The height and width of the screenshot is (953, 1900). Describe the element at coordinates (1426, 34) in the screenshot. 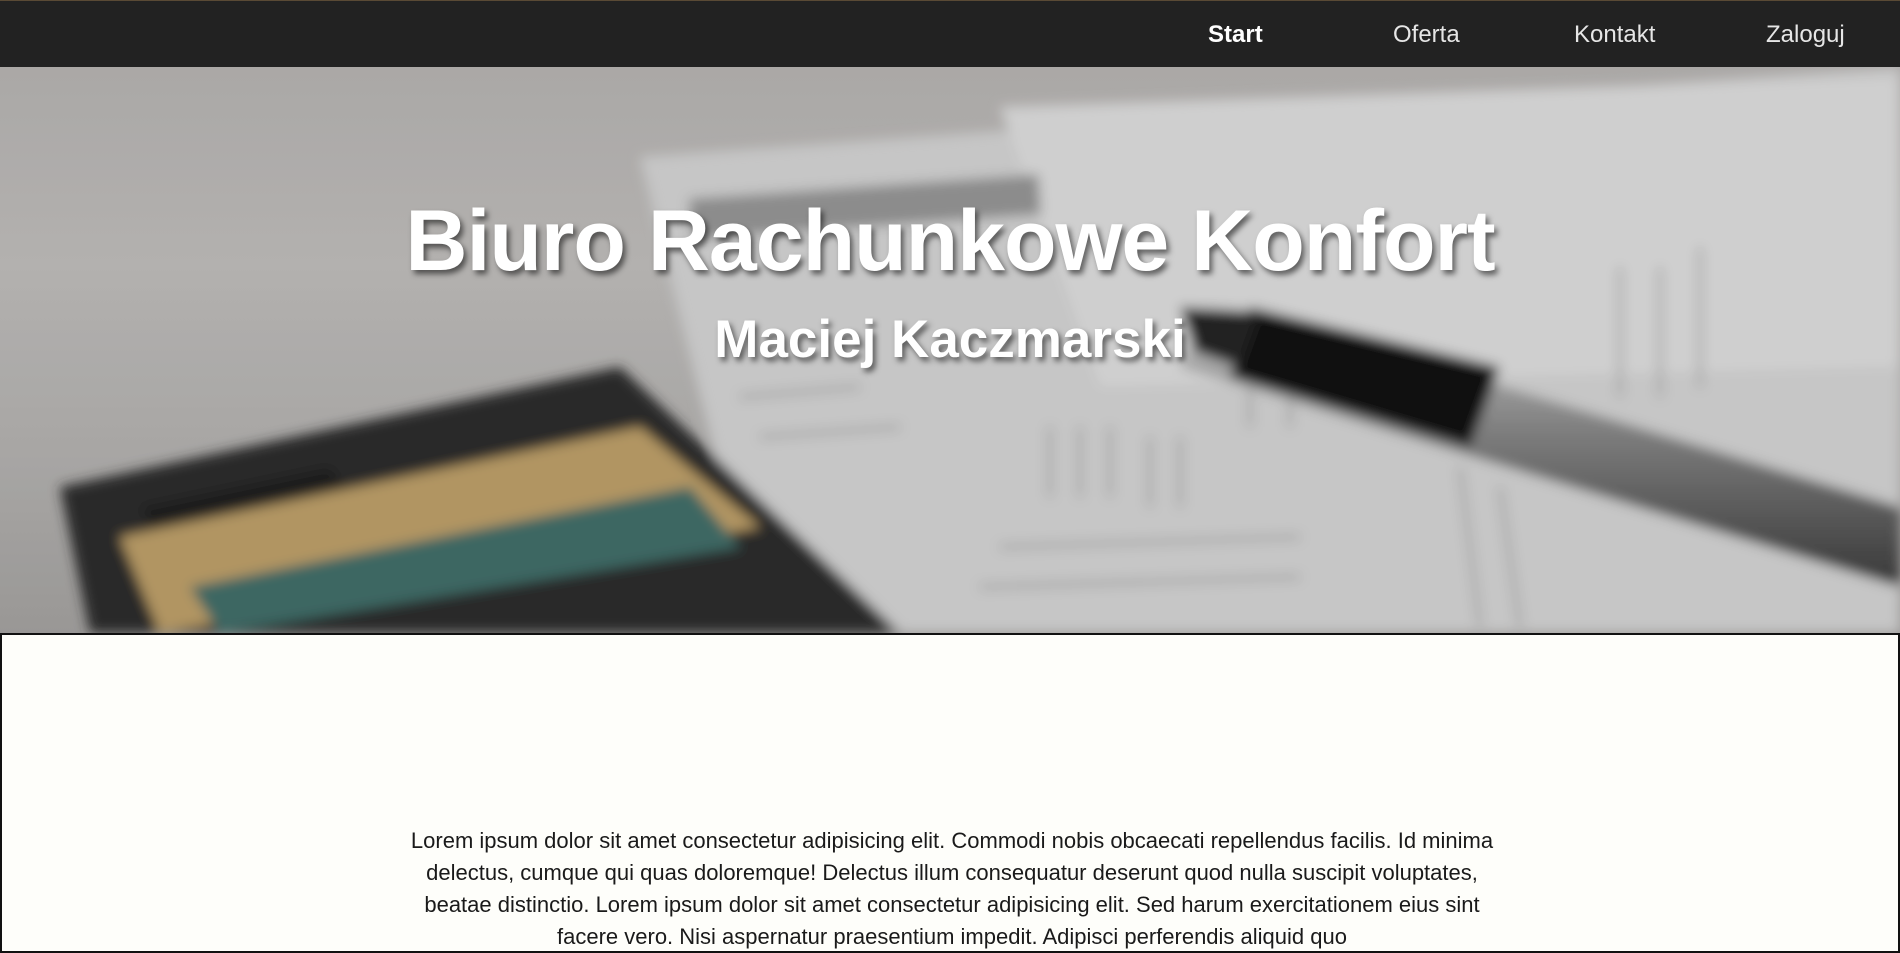

I see `nav-link-oferta: Oferta` at that location.